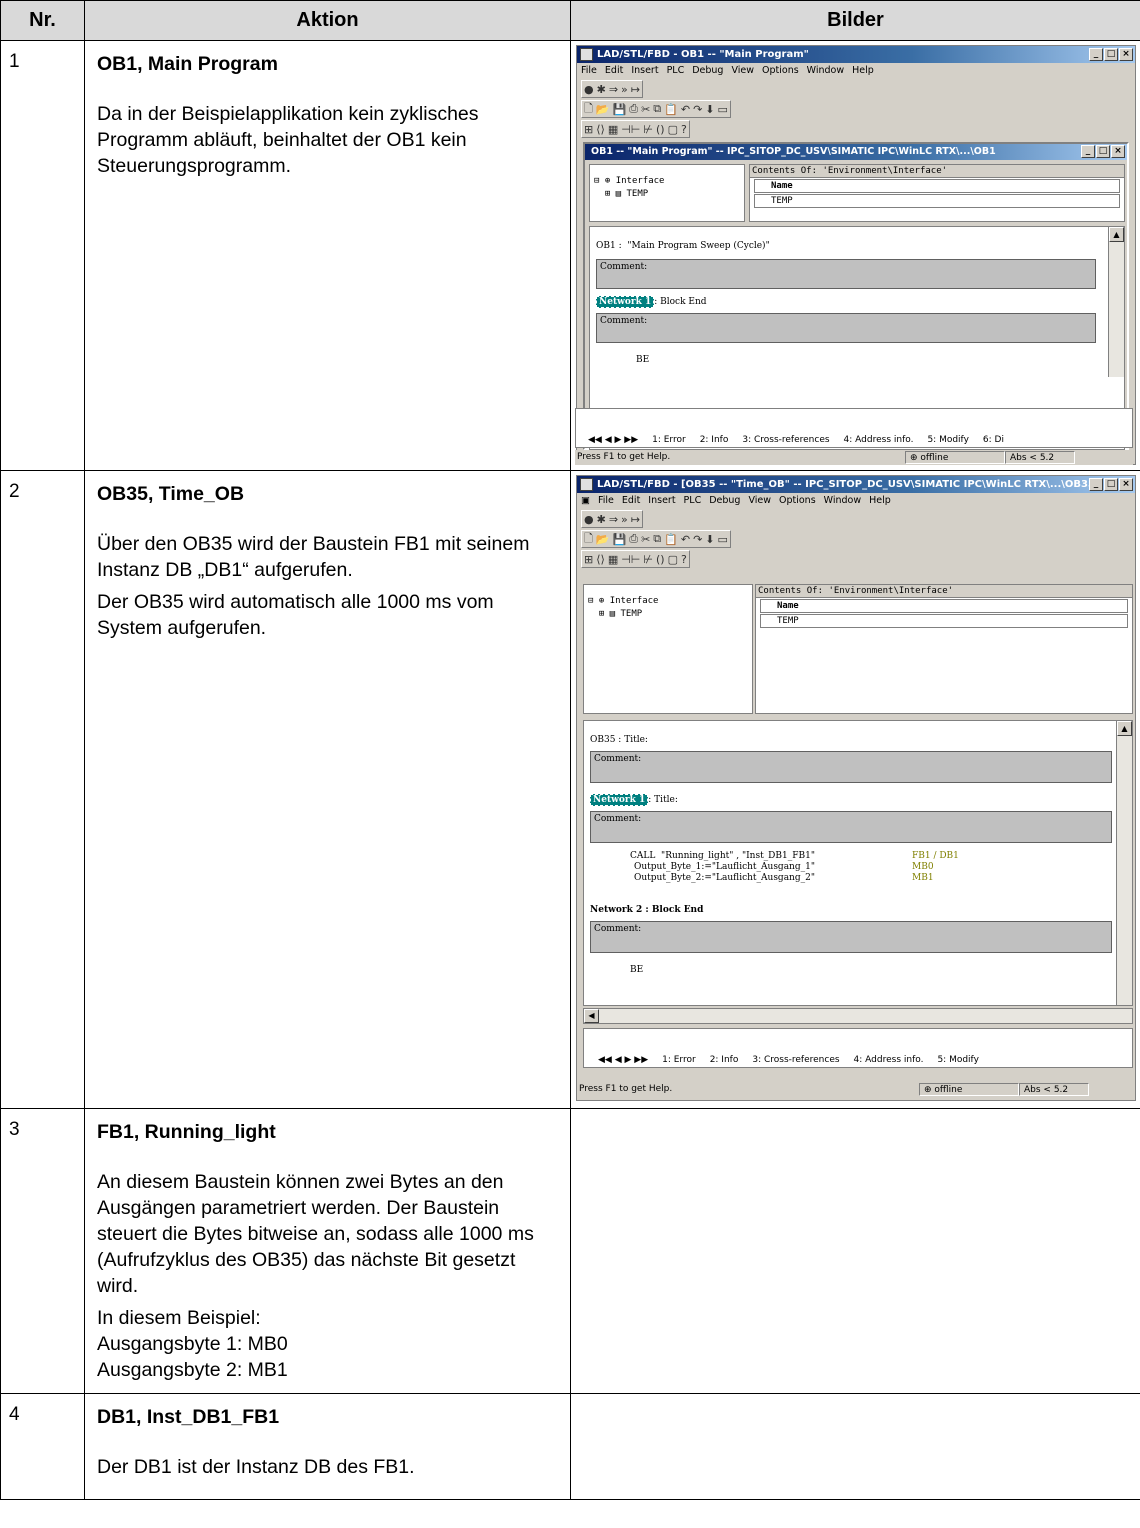 Image resolution: width=1140 pixels, height=1528 pixels. Describe the element at coordinates (742, 71) in the screenshot. I see `menu-view: View` at that location.